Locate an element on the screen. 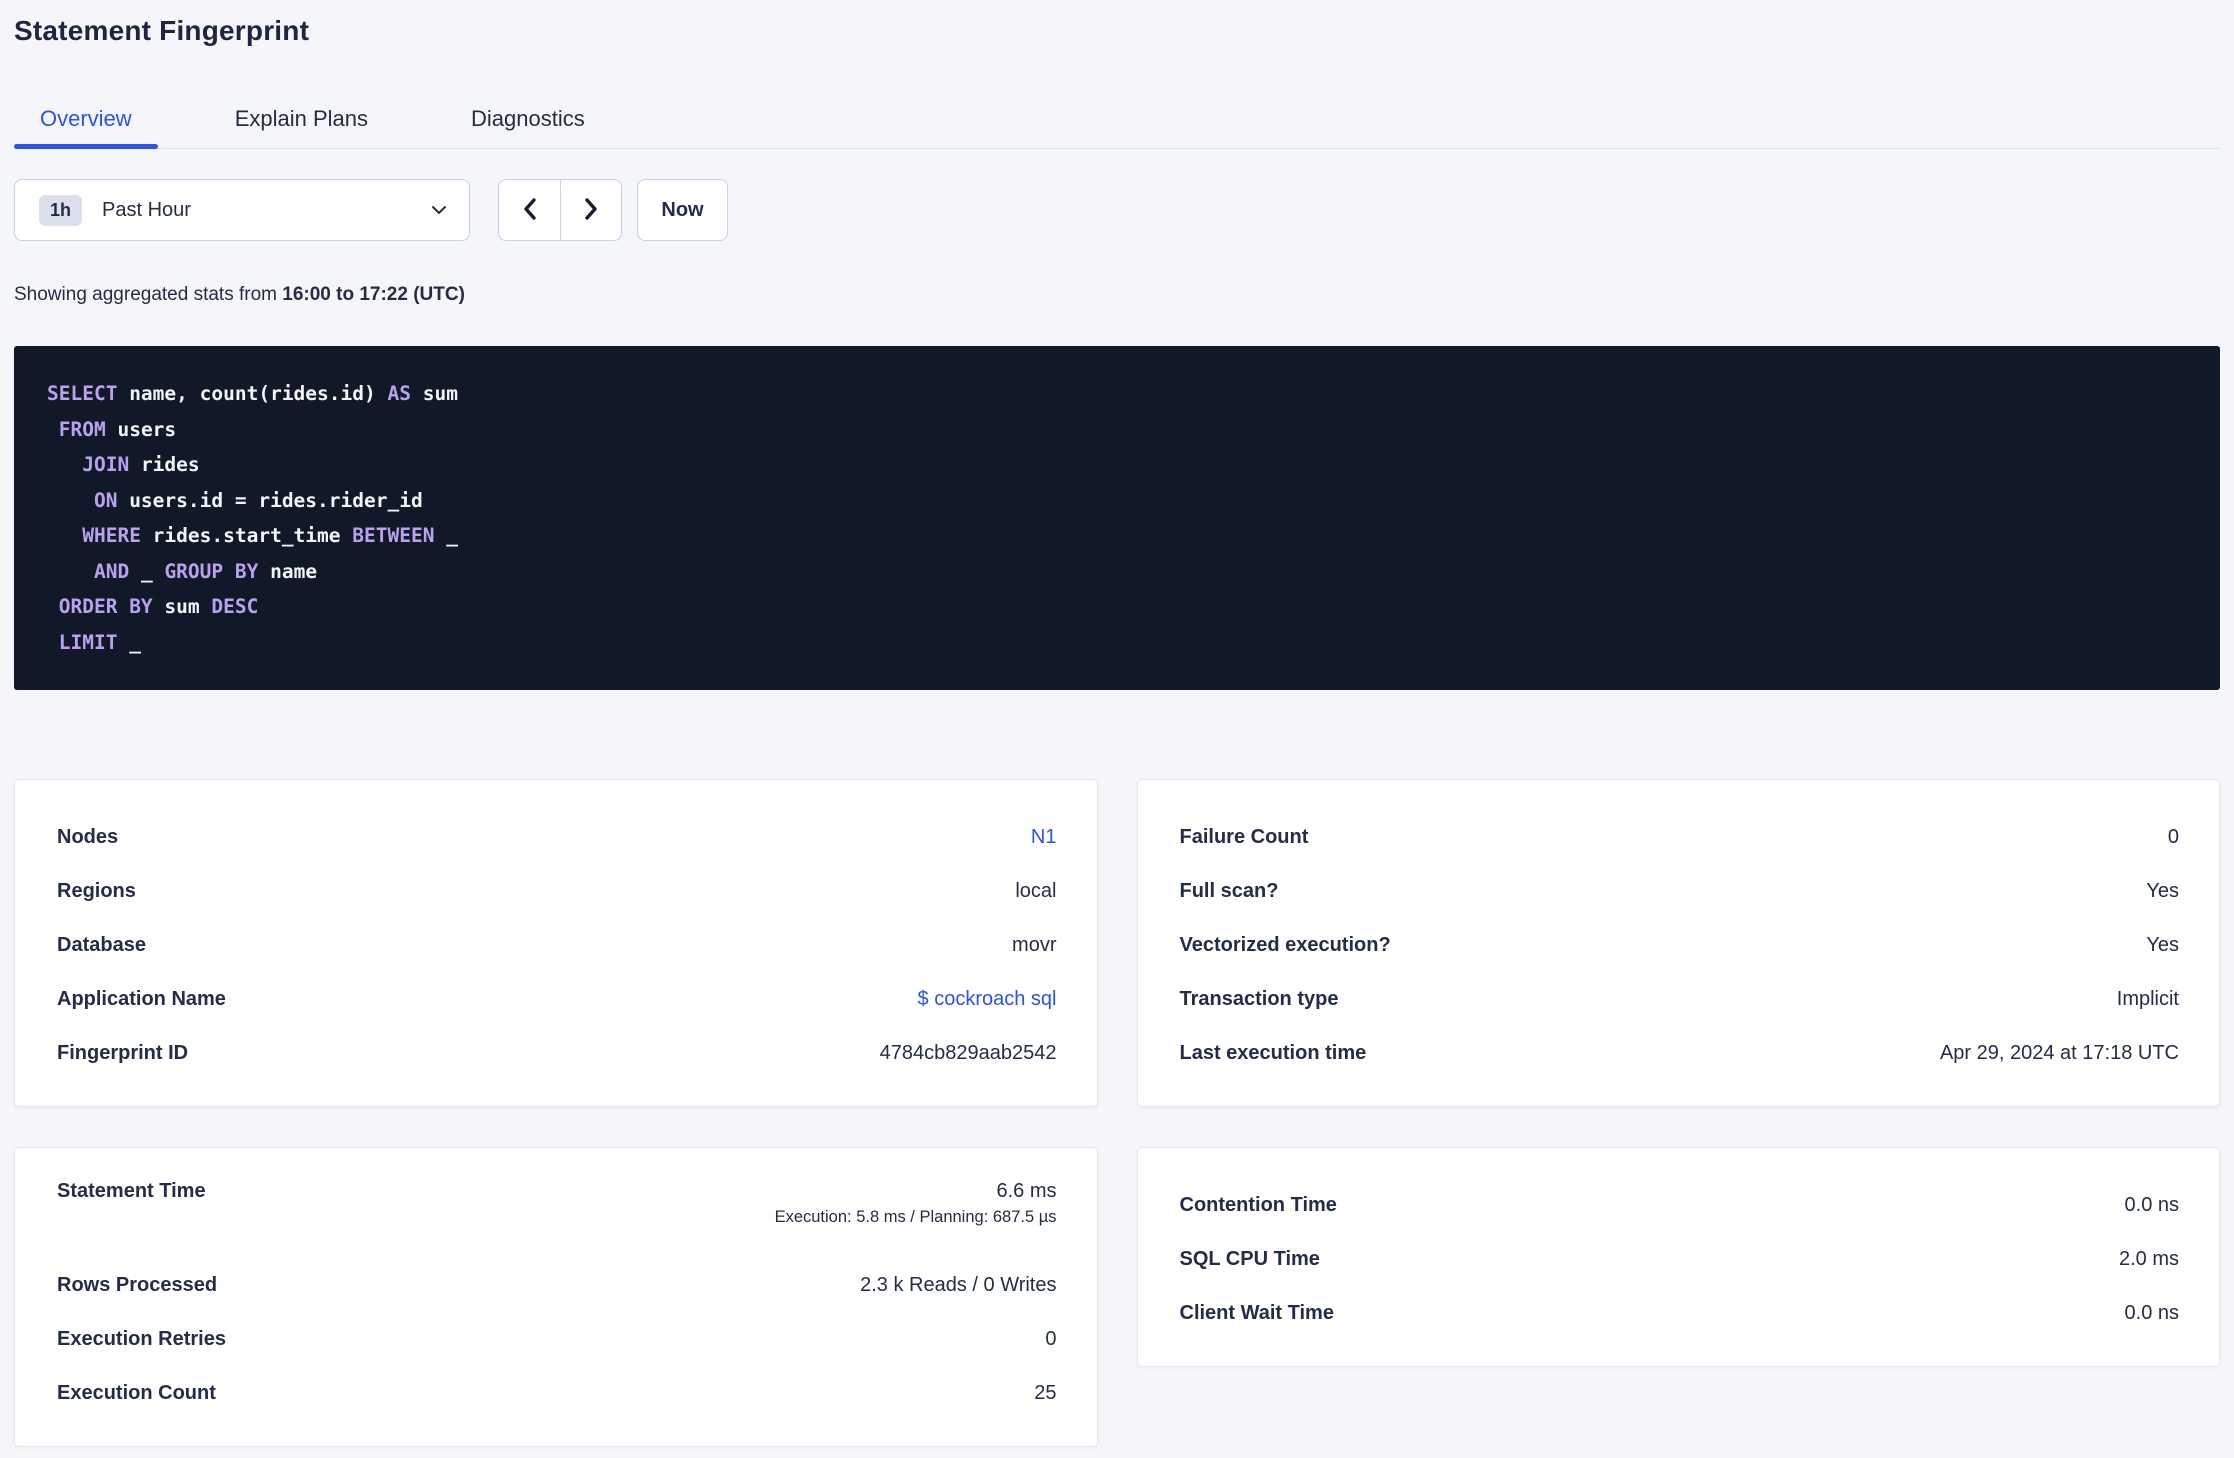  rows-processed-label: Rows Processed is located at coordinates (137, 1284).